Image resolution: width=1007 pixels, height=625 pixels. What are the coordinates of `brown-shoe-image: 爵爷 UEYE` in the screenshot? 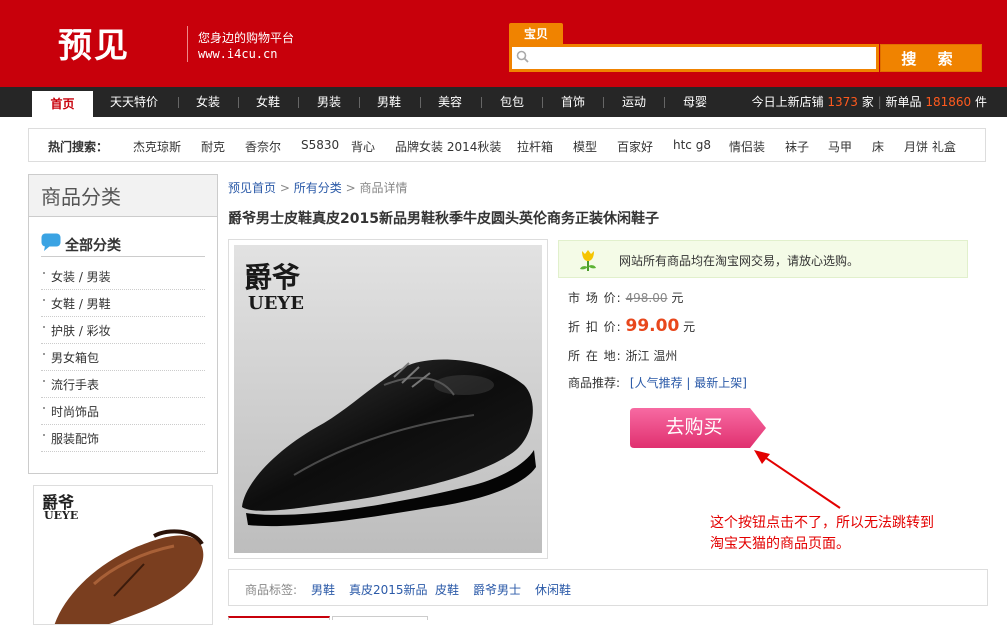 It's located at (123, 555).